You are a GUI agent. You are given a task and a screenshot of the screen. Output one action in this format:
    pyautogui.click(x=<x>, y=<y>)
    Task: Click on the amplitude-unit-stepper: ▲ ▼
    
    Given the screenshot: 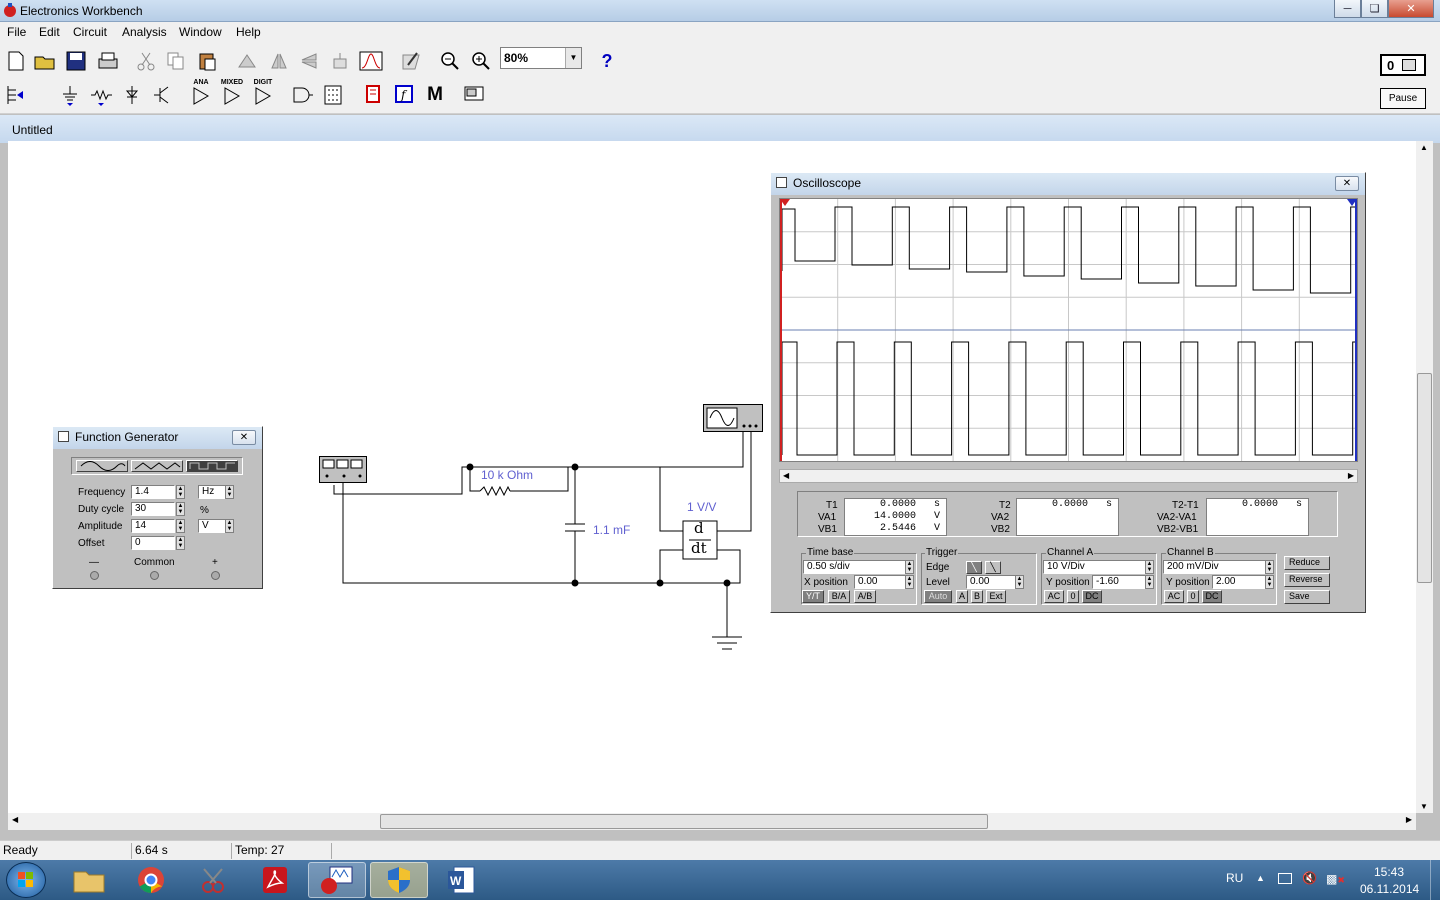 What is the action you would take?
    pyautogui.click(x=229, y=526)
    